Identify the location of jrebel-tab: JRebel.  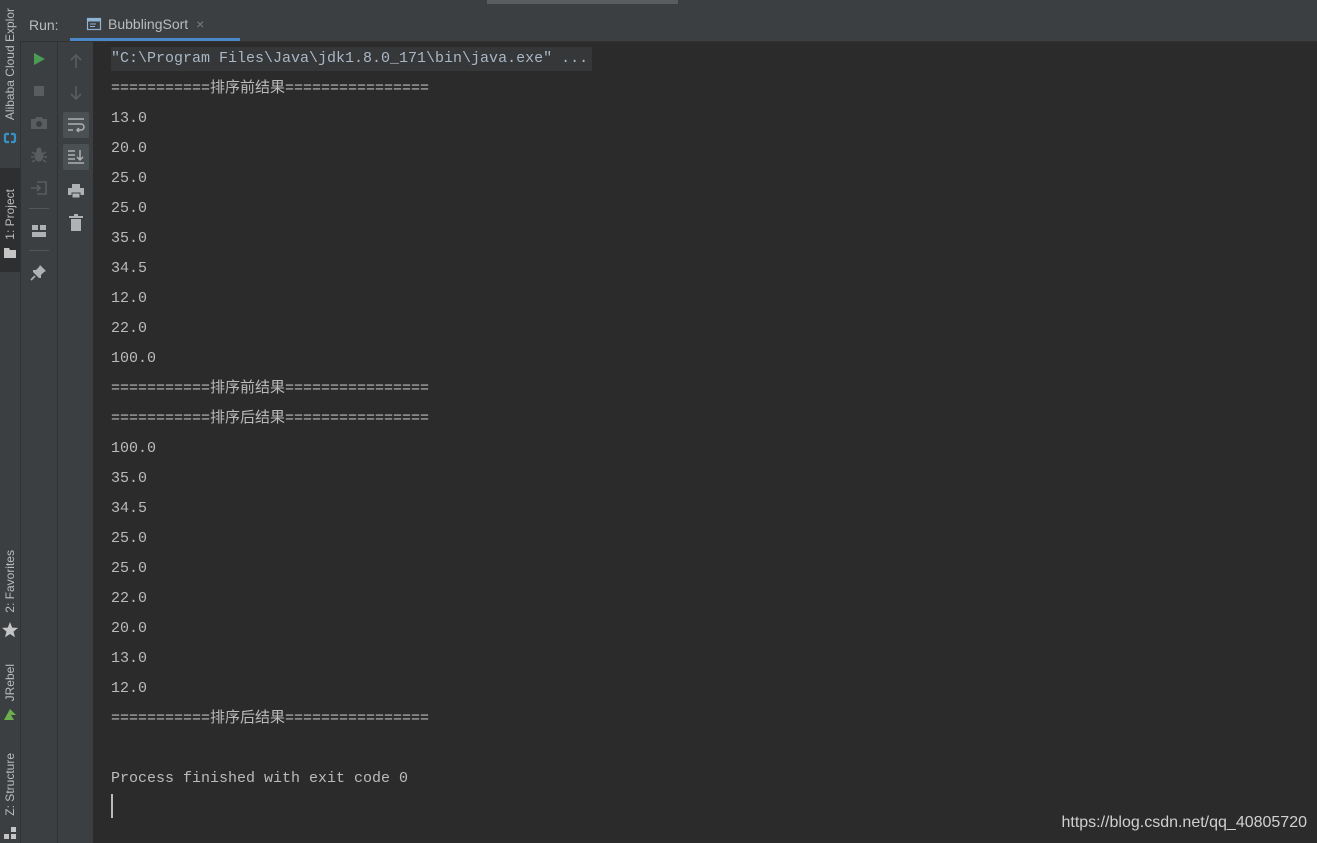
(10, 683).